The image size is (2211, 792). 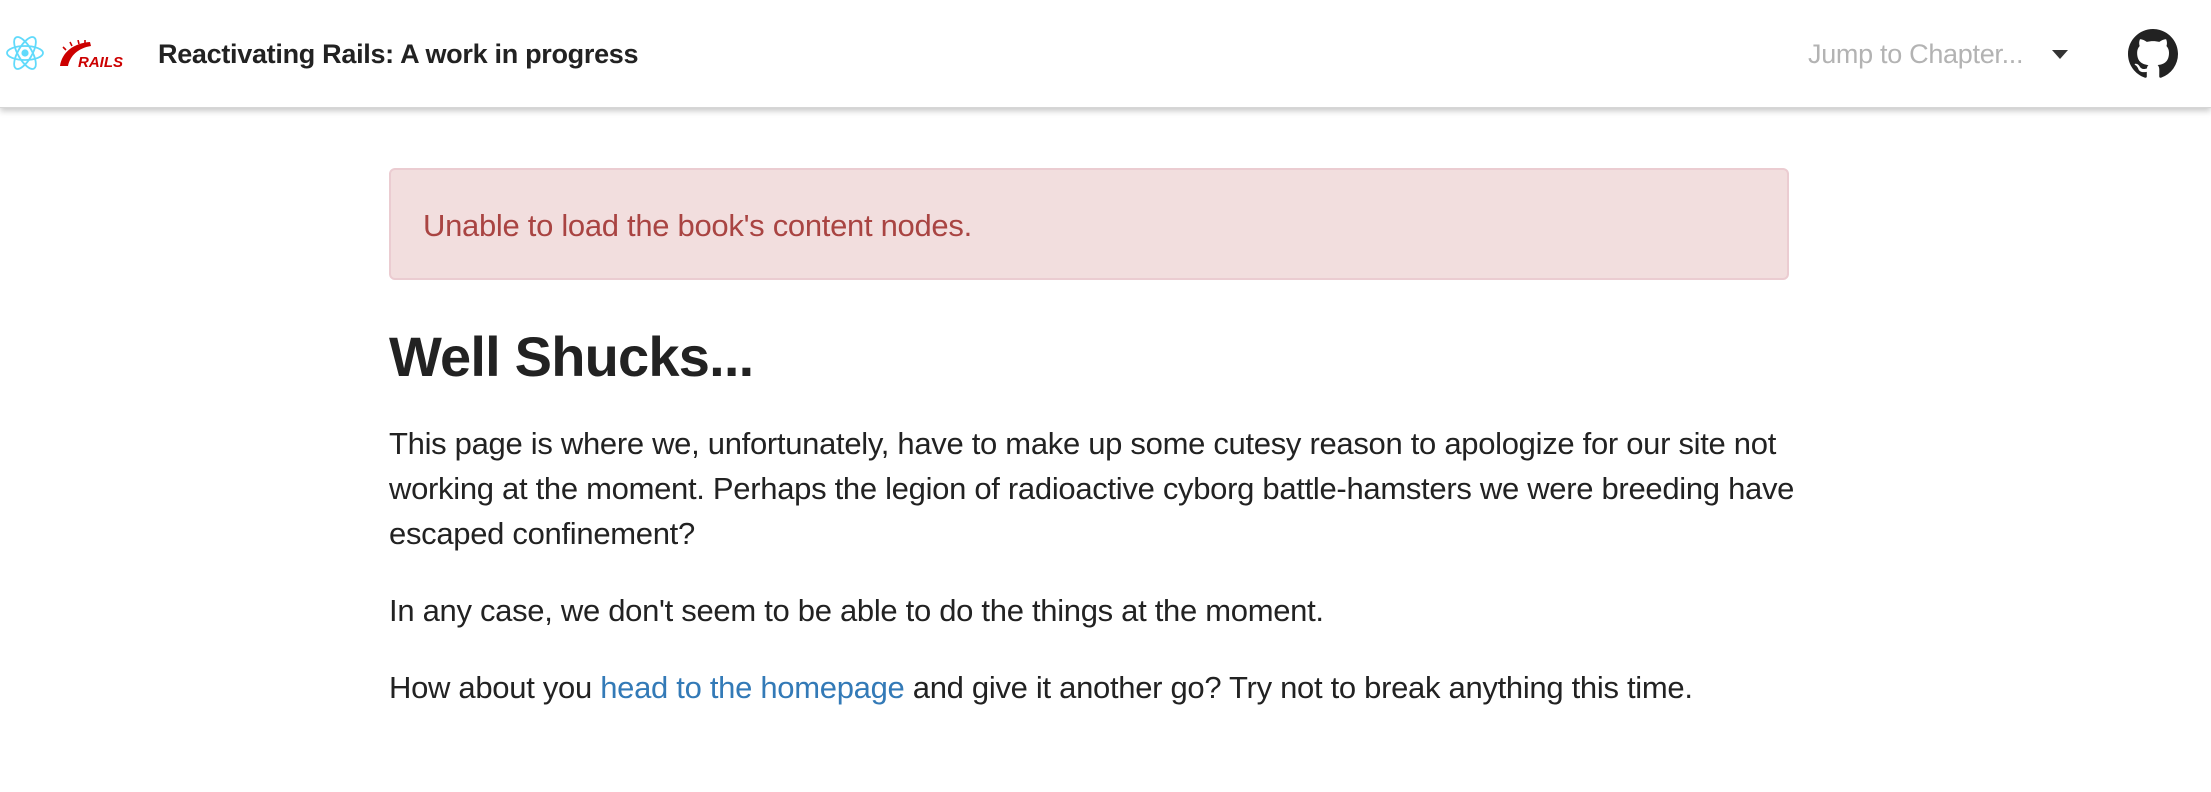 I want to click on alert-message: Unable to load the book's content nodes., so click(x=697, y=225).